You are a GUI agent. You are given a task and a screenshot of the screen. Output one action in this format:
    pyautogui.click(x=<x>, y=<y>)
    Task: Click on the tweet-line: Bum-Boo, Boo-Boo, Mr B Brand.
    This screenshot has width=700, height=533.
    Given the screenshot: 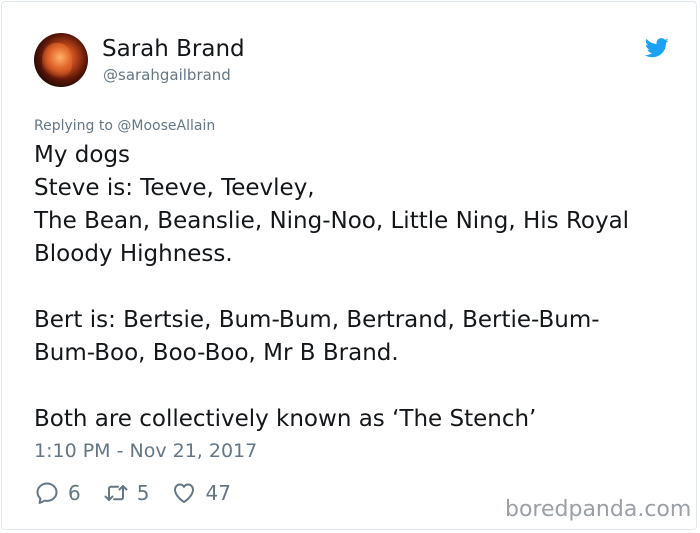 What is the action you would take?
    pyautogui.click(x=216, y=353)
    